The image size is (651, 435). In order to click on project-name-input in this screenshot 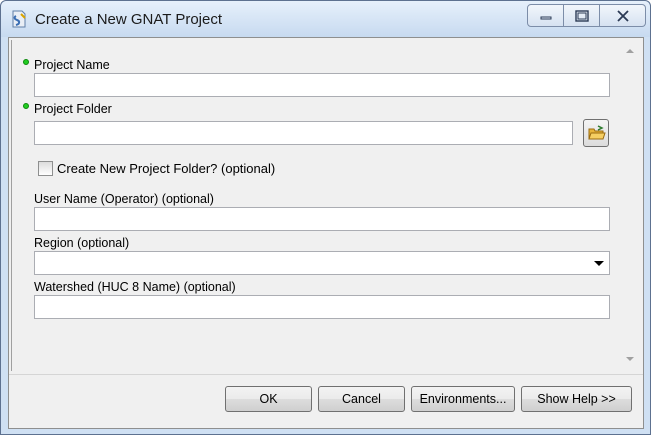, I will do `click(322, 85)`.